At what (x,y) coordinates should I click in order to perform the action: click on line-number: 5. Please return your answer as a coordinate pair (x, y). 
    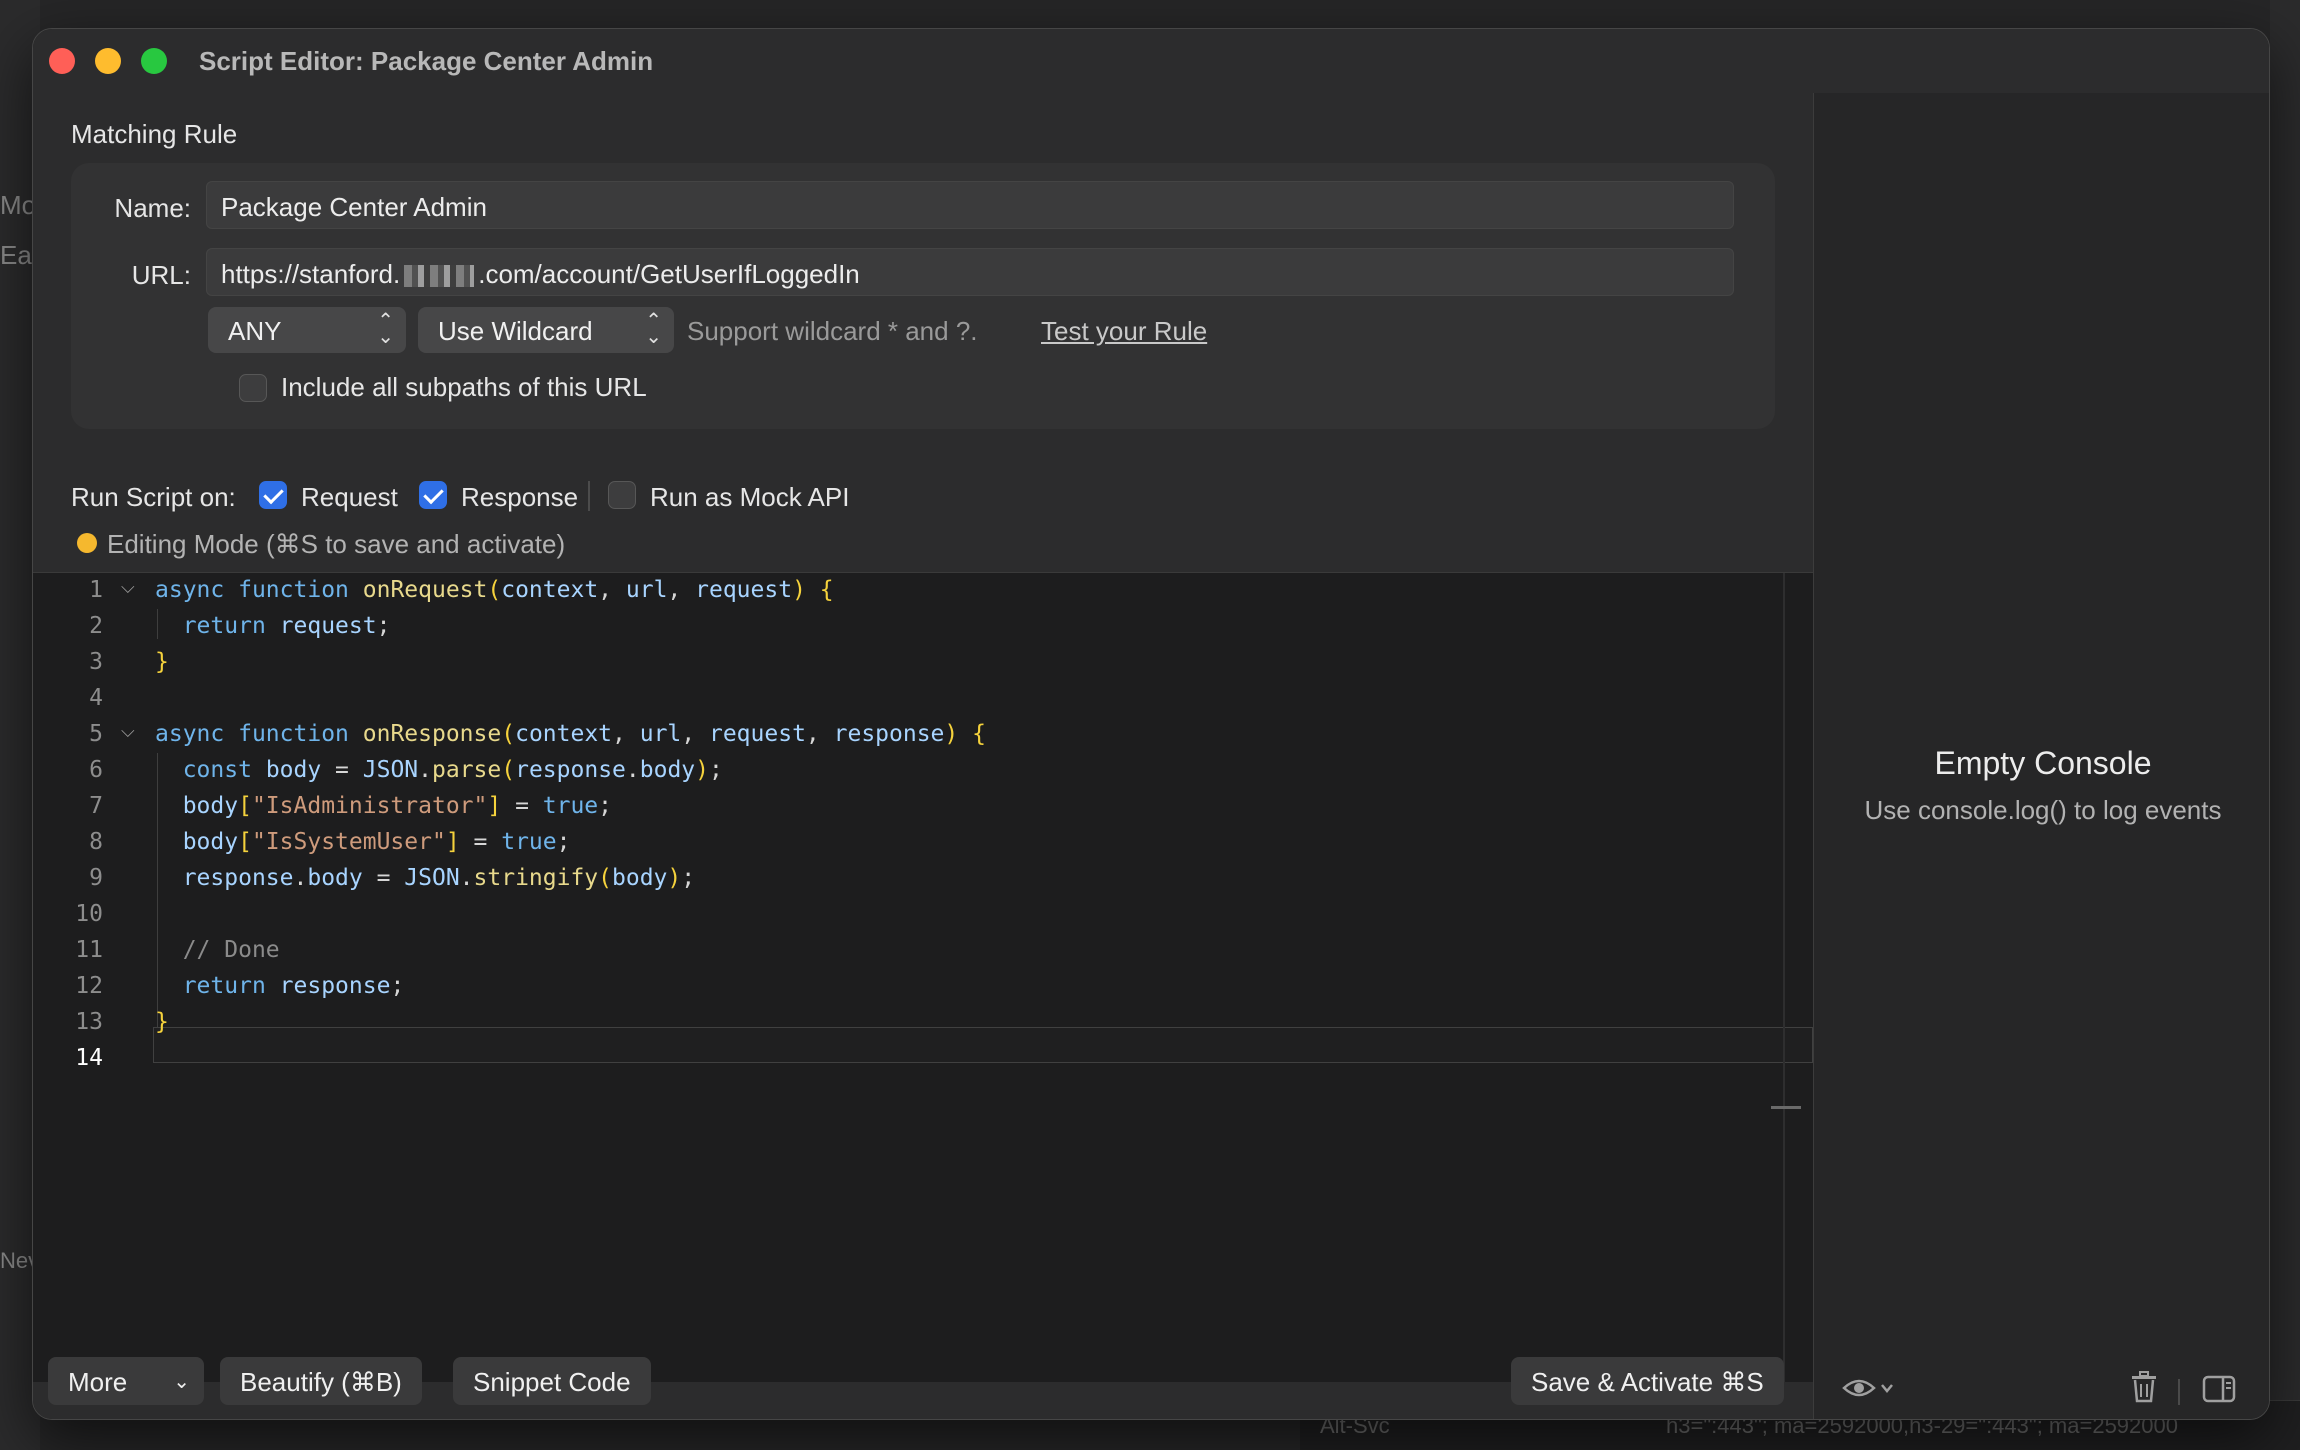
    Looking at the image, I should click on (96, 734).